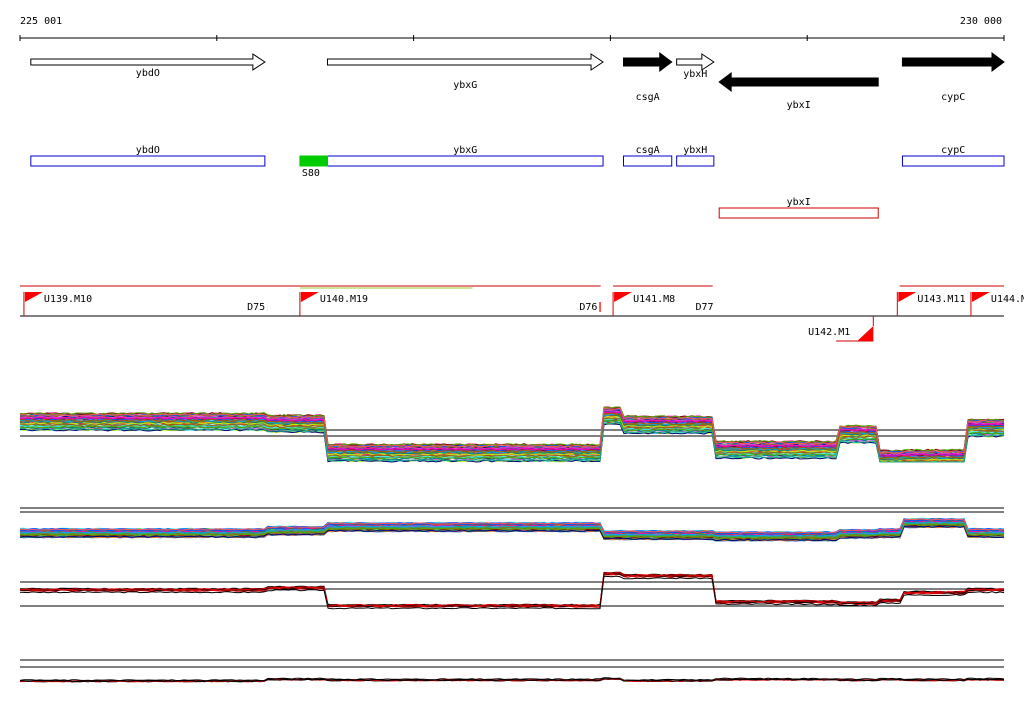 Image resolution: width=1024 pixels, height=714 pixels. I want to click on annotation-label: ybdO, so click(148, 150).